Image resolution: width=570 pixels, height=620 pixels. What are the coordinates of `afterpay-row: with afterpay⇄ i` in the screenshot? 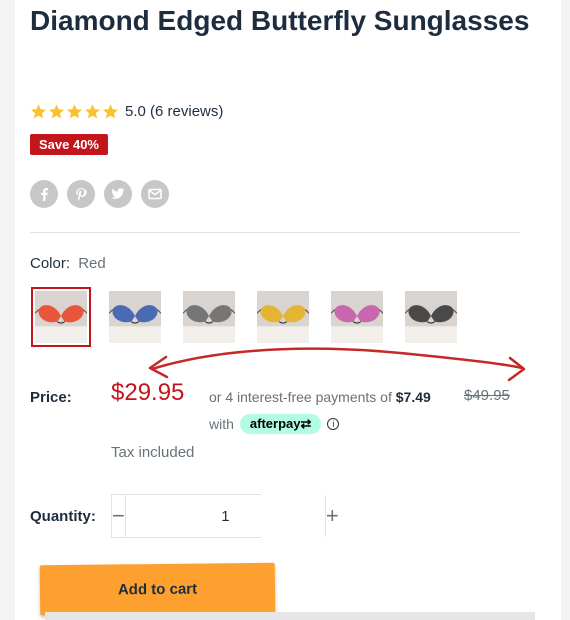 It's located at (274, 424).